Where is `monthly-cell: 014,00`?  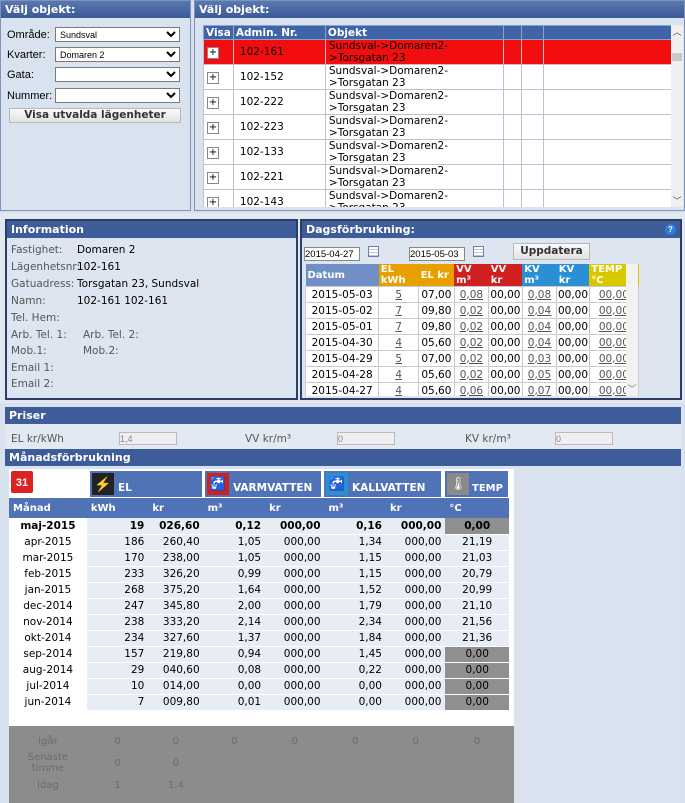
monthly-cell: 014,00 is located at coordinates (176, 686).